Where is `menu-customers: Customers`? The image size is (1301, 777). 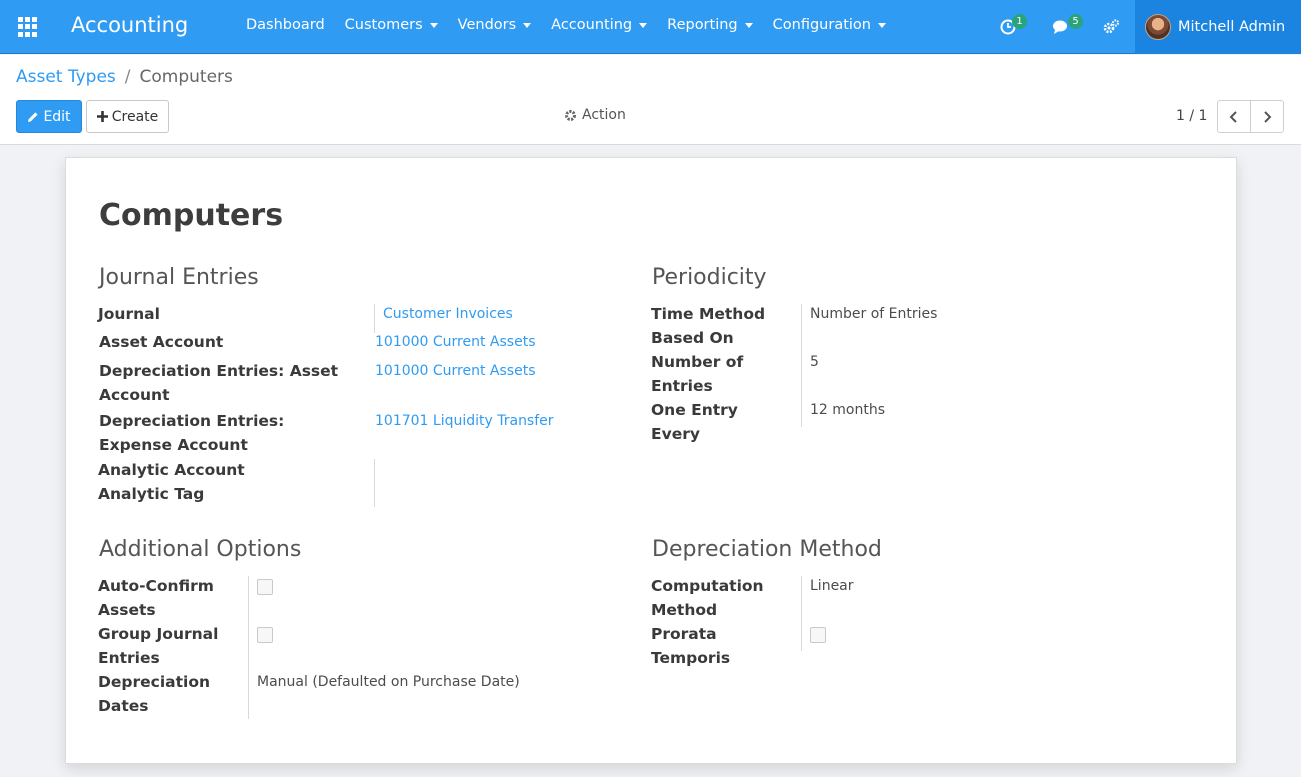
menu-customers: Customers is located at coordinates (391, 25).